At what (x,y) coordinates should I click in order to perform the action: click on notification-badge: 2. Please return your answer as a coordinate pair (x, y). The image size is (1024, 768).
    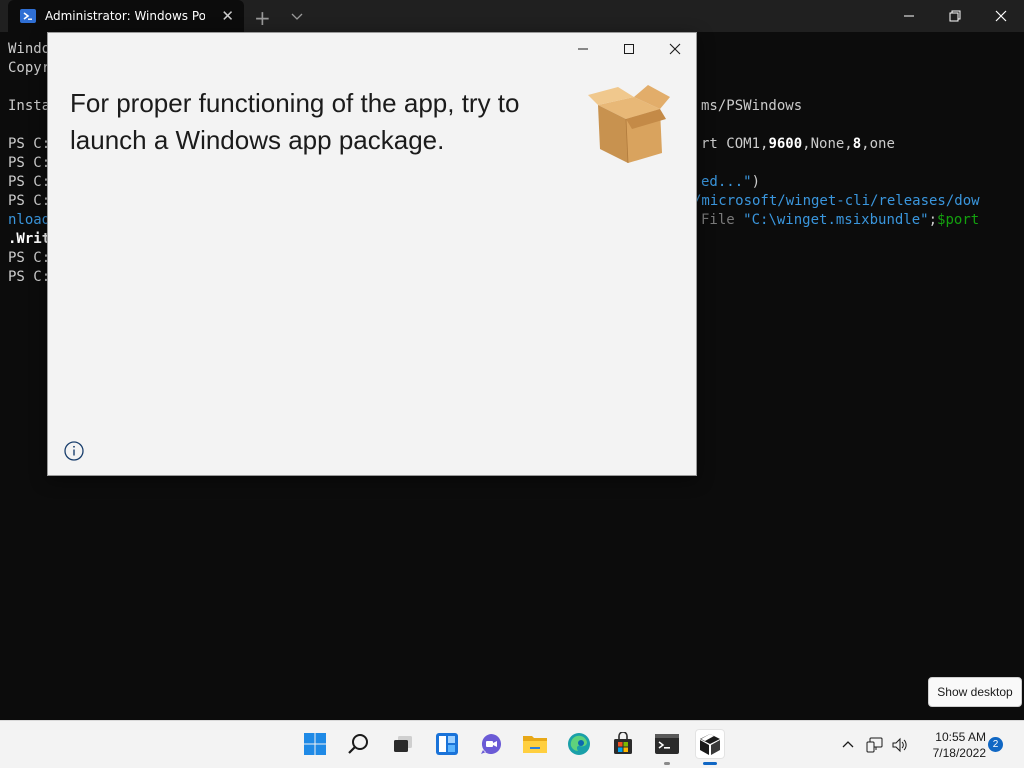
    Looking at the image, I should click on (995, 744).